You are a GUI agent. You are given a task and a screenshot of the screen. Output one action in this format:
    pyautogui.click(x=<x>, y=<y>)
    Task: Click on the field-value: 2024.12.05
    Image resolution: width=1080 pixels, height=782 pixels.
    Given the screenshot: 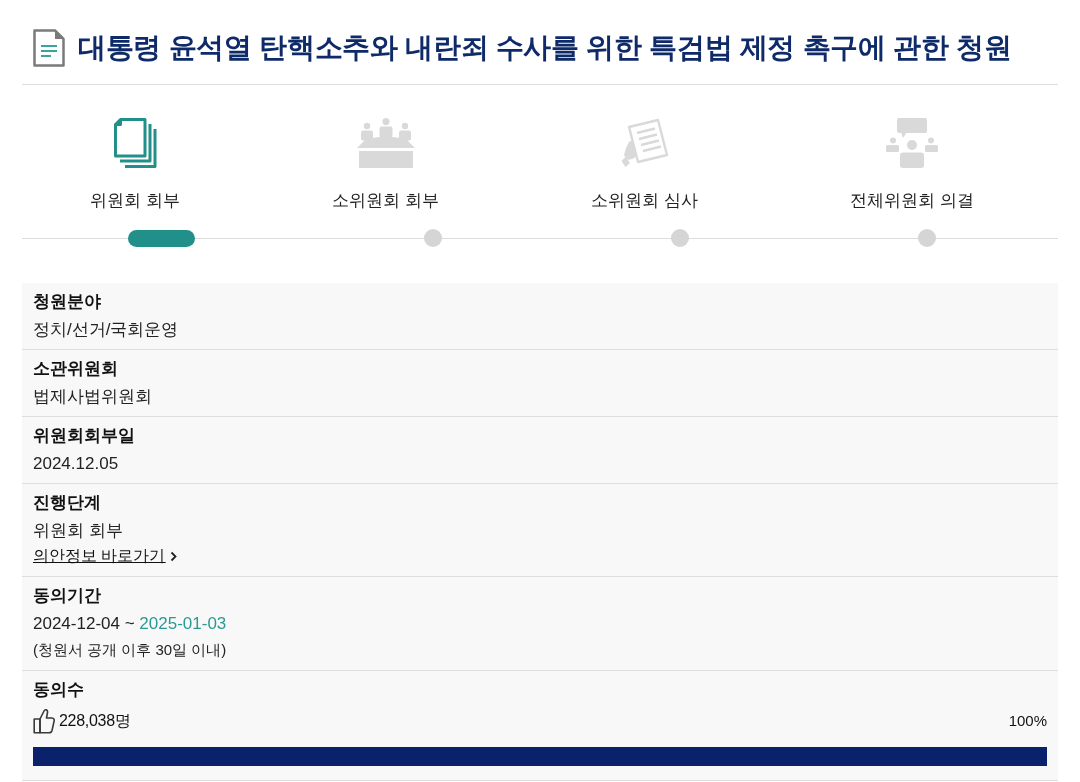 What is the action you would take?
    pyautogui.click(x=76, y=464)
    